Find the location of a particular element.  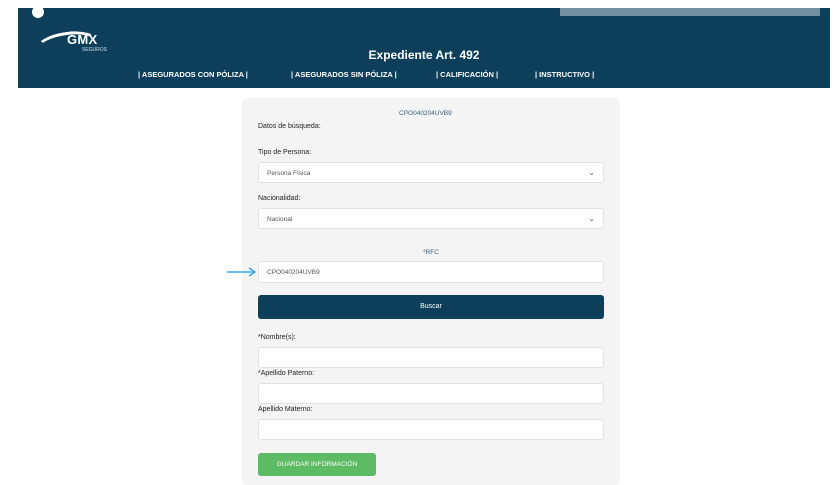

nationality-label: Nacionalidad: is located at coordinates (279, 198).